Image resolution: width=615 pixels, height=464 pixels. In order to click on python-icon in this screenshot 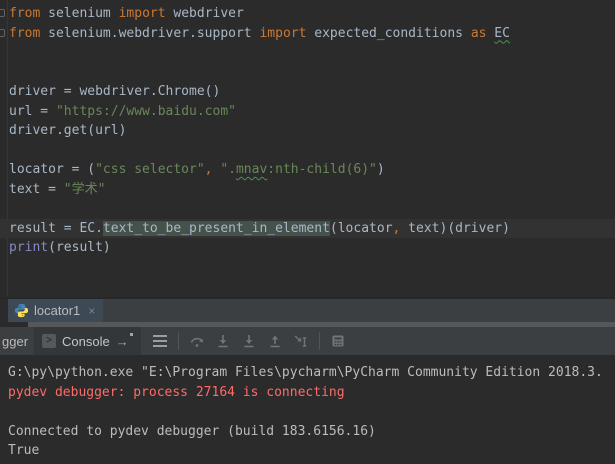, I will do `click(21, 310)`.